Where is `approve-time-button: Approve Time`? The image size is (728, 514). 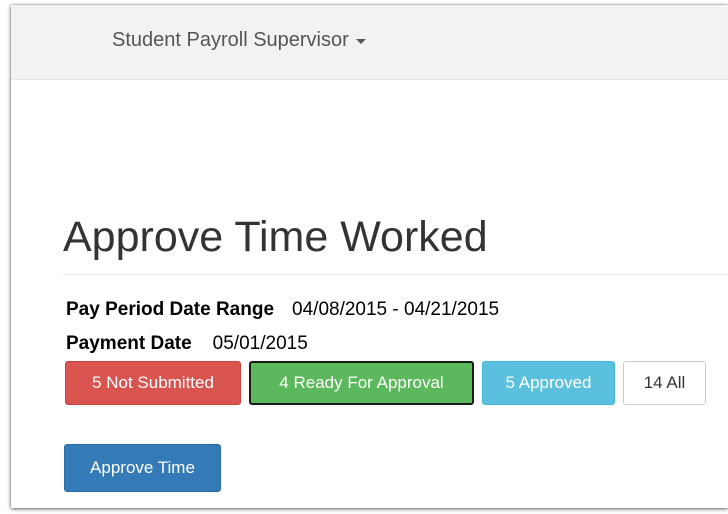 approve-time-button: Approve Time is located at coordinates (142, 468).